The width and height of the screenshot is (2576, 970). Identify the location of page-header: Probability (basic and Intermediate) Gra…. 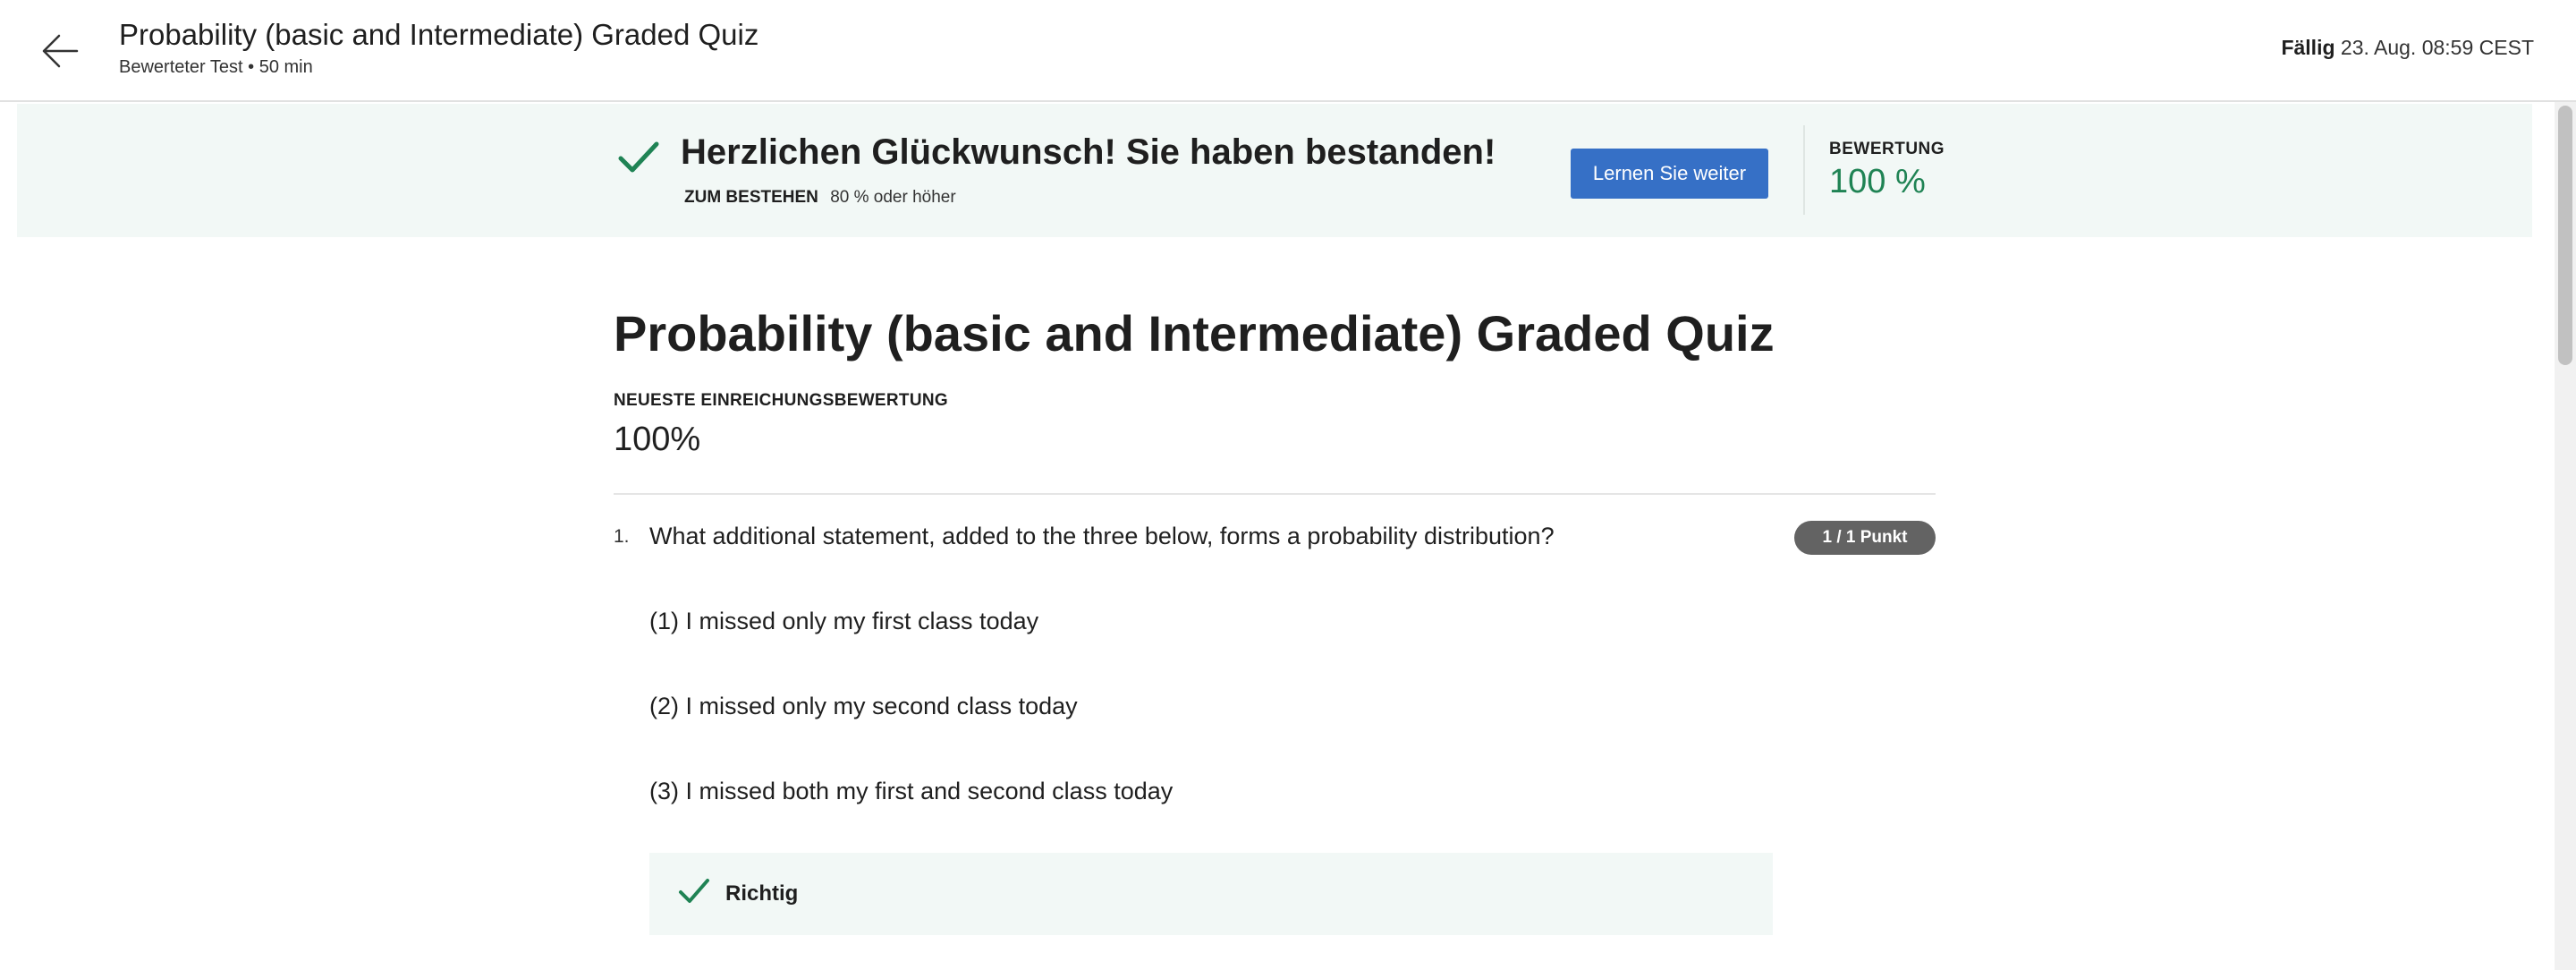
(1288, 51).